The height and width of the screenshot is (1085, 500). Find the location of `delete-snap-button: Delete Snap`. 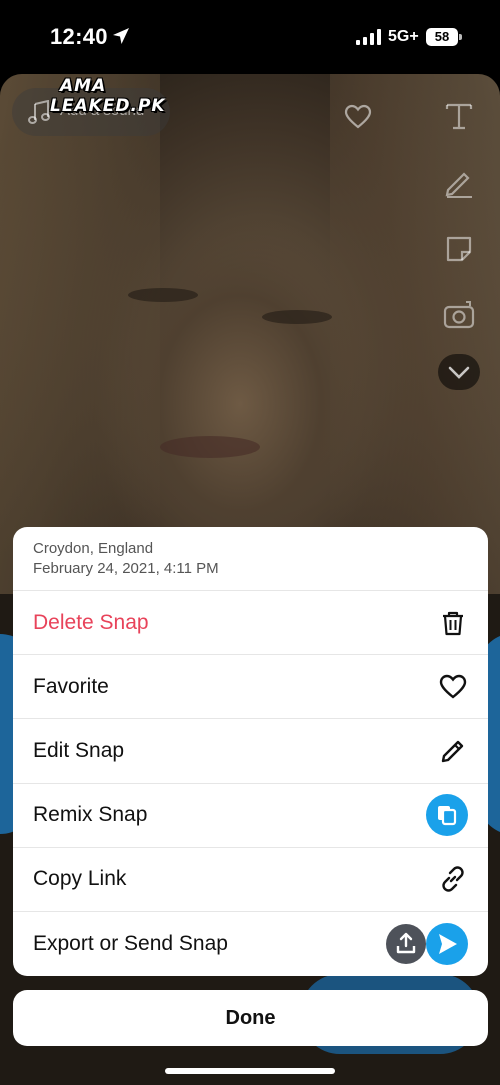

delete-snap-button: Delete Snap is located at coordinates (250, 623).